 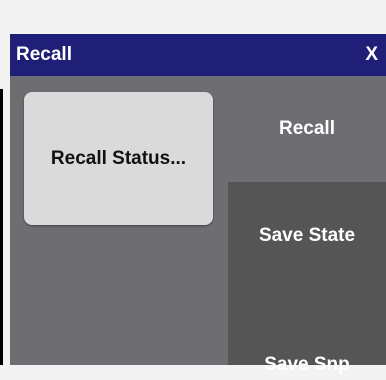 What do you see at coordinates (307, 236) in the screenshot?
I see `tab-save-state: Save State` at bounding box center [307, 236].